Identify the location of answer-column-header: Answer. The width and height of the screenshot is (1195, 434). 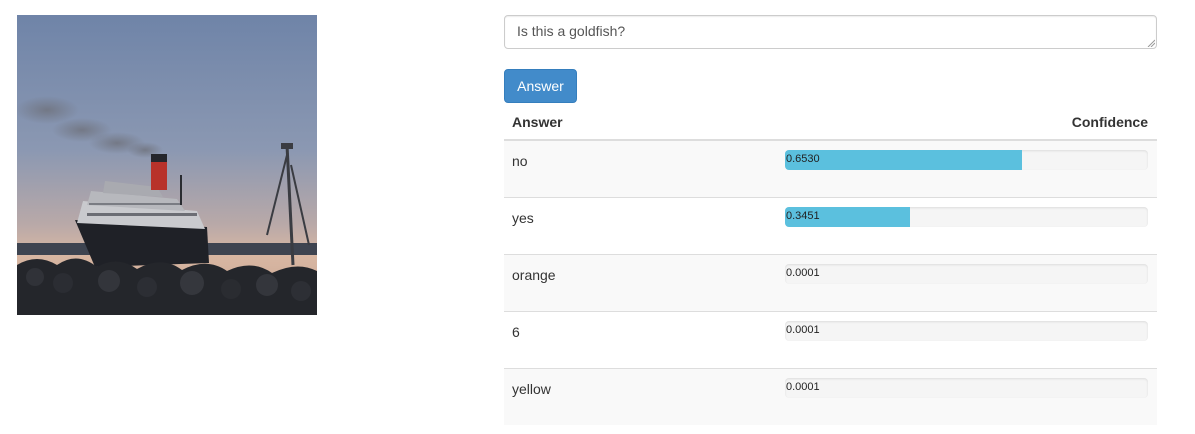
(537, 122).